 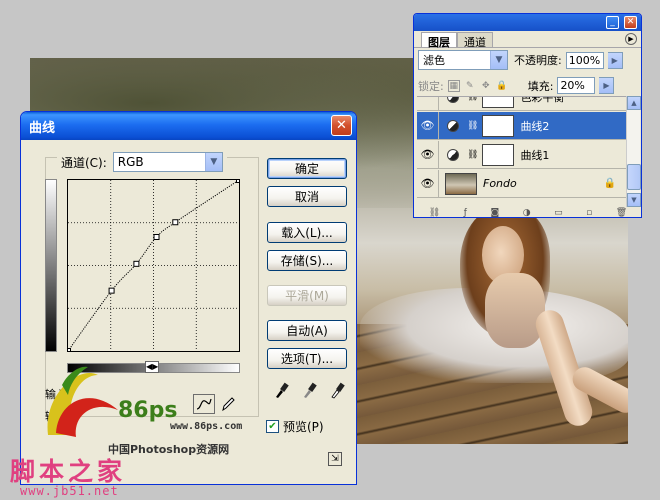 I want to click on blend-mode-select: 滤色 ▼, so click(x=463, y=60).